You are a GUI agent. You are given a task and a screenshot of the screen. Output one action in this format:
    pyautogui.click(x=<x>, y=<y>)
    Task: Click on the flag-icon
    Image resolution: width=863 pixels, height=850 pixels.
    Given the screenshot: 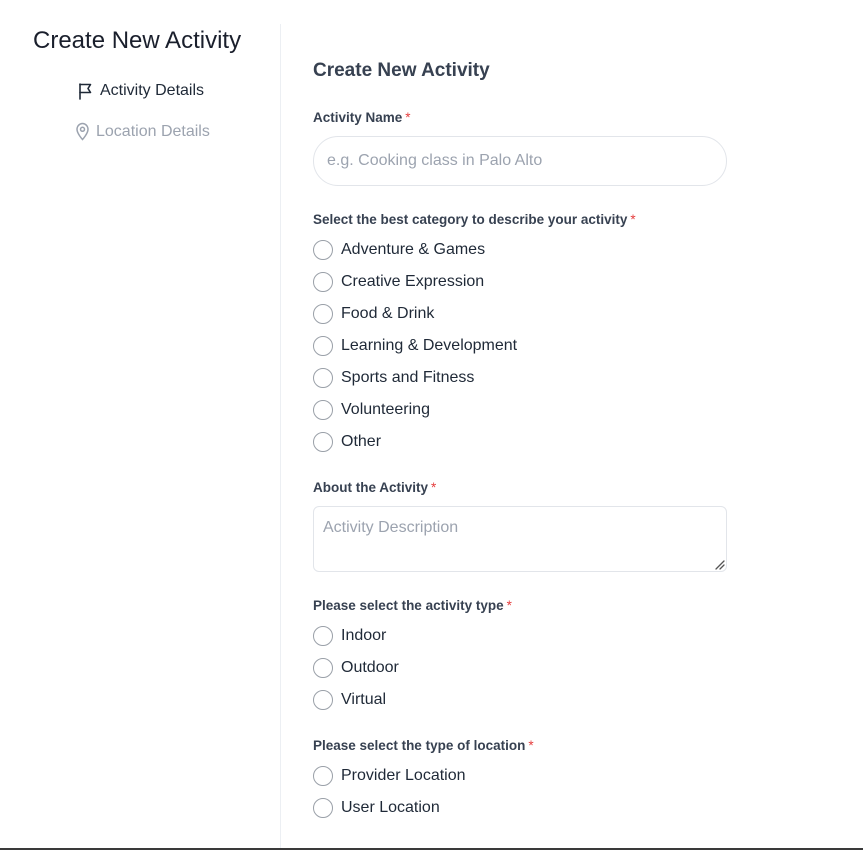 What is the action you would take?
    pyautogui.click(x=85, y=91)
    